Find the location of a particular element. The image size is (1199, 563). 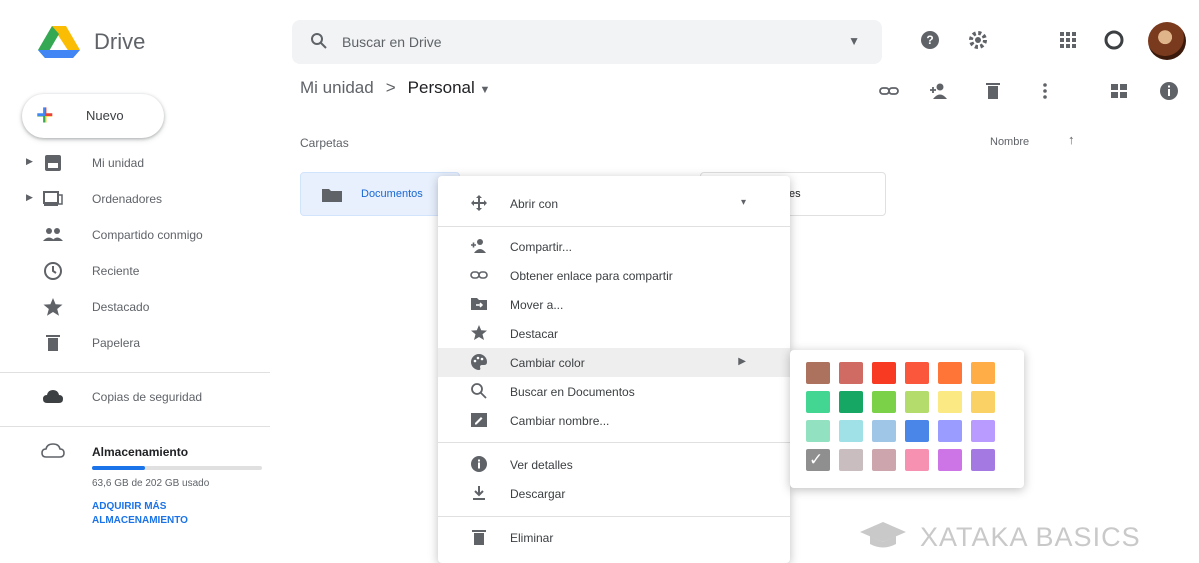

breadcrumb-root: Mi unidad is located at coordinates (337, 87).